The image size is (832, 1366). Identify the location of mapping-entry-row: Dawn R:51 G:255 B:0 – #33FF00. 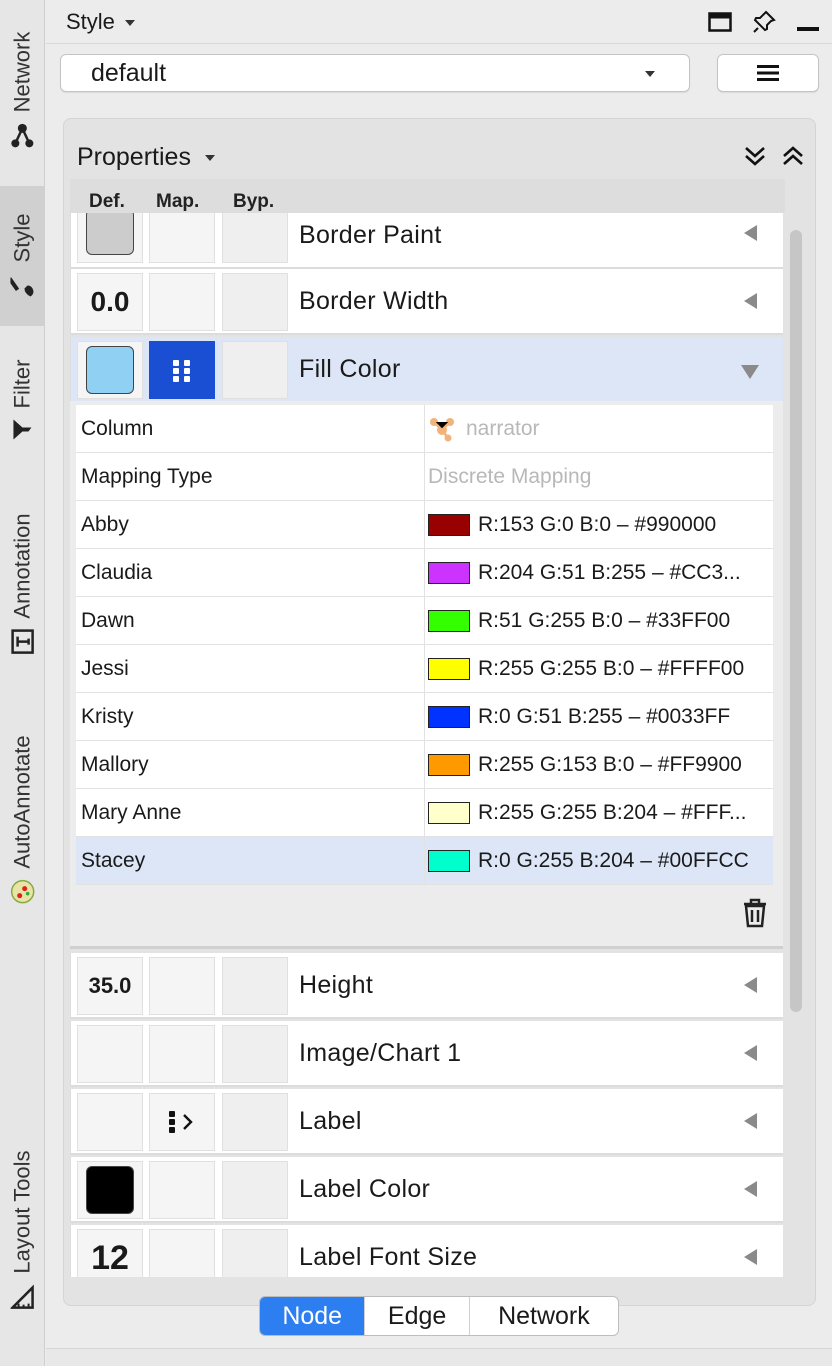
(424, 621).